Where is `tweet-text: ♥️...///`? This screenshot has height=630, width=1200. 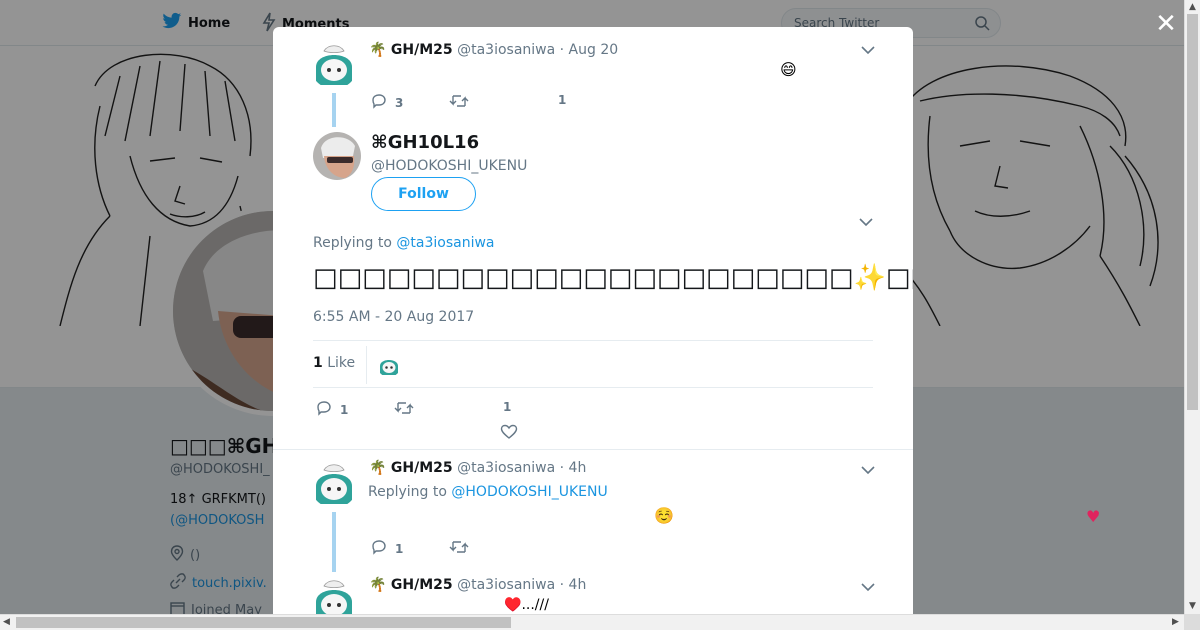
tweet-text: ♥️.../// is located at coordinates (526, 605).